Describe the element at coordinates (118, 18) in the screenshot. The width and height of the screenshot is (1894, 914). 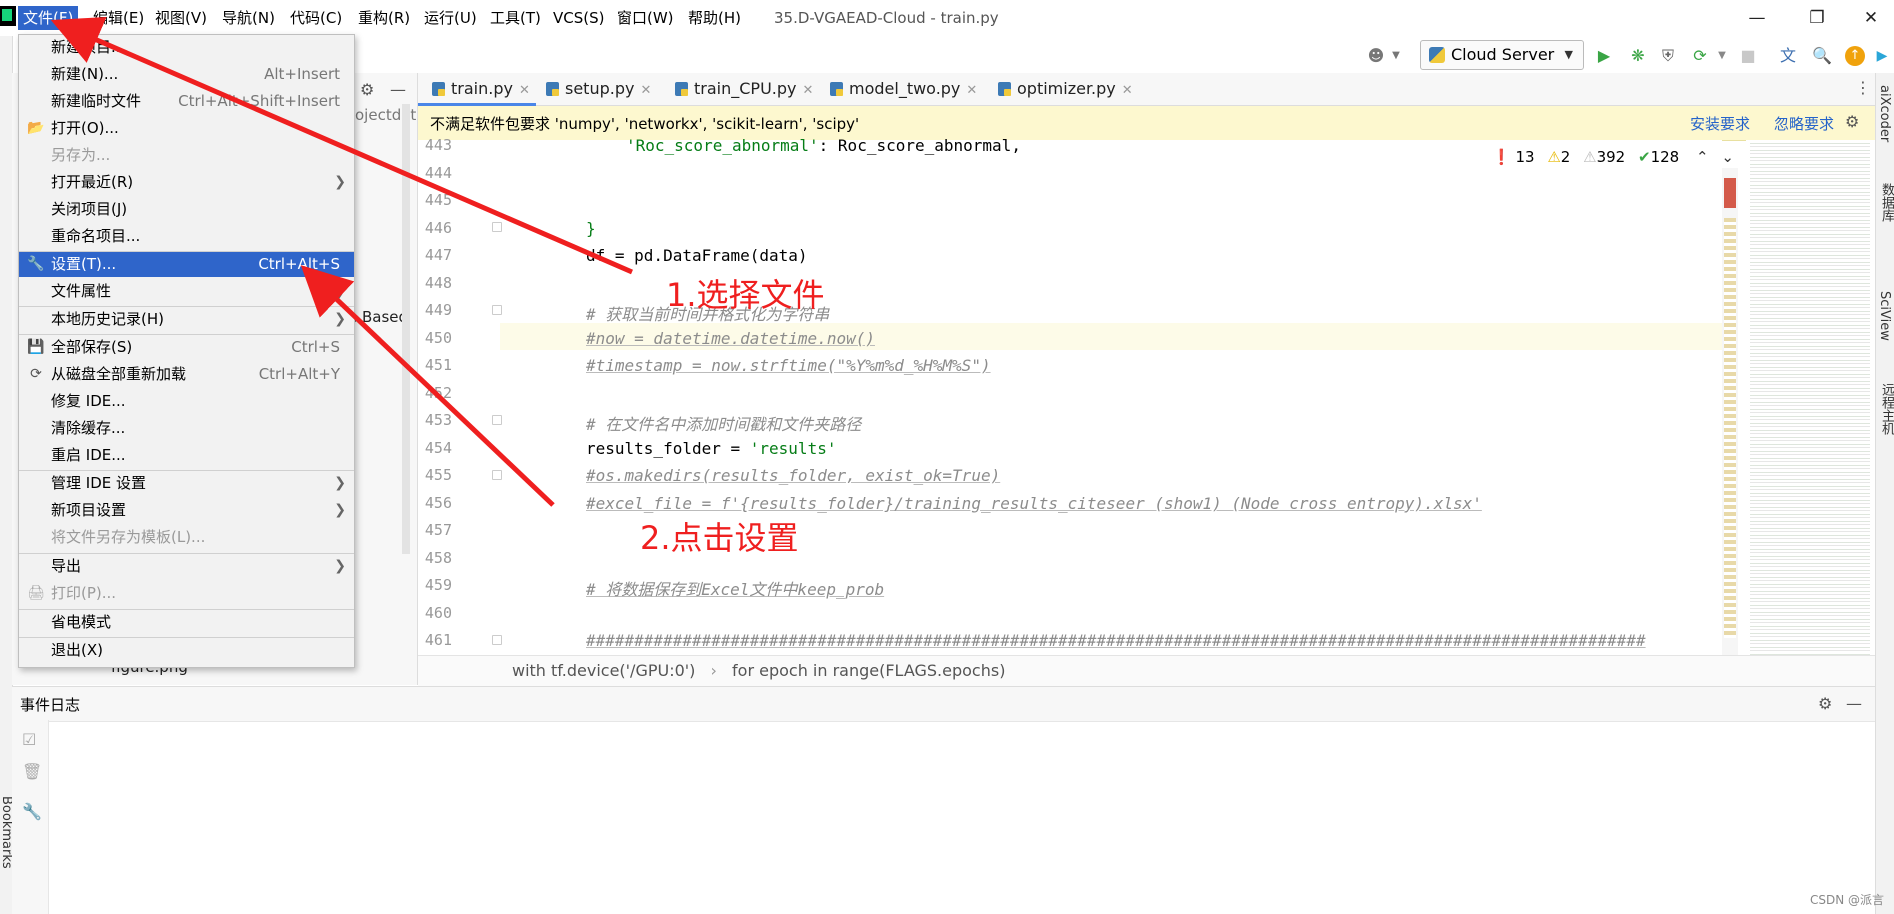
I see `menu-edit: 编辑(E)` at that location.